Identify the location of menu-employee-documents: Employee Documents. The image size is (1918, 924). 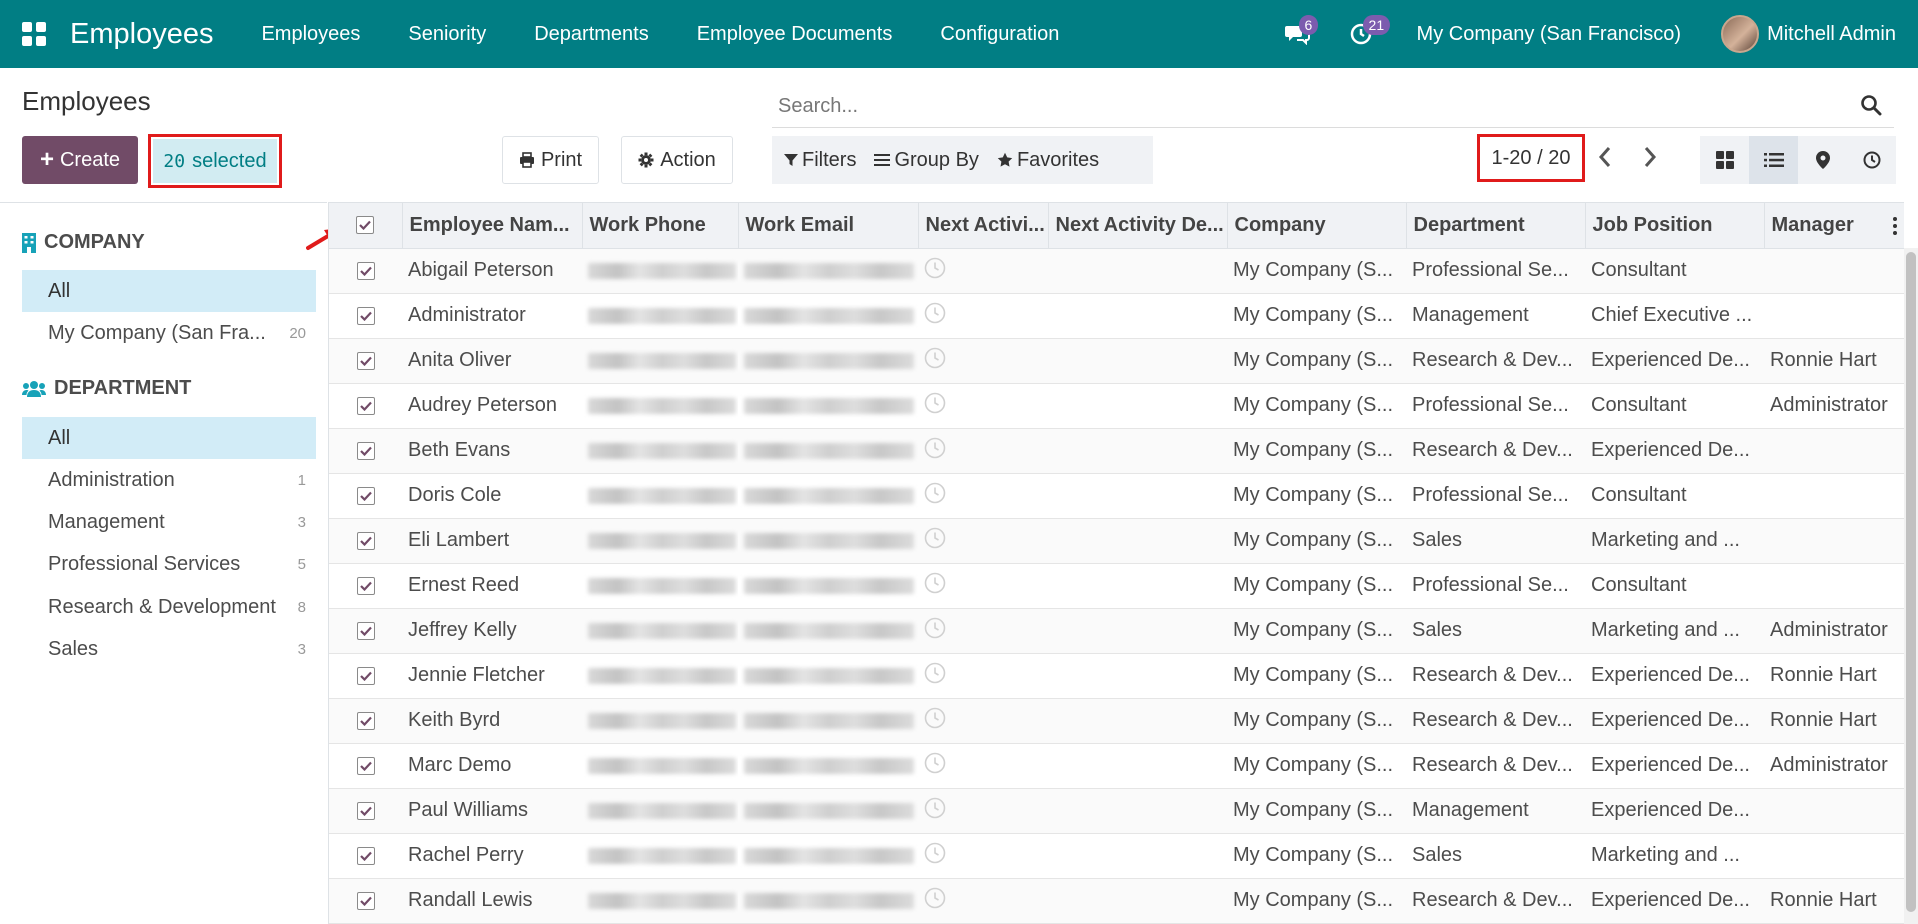
(795, 34).